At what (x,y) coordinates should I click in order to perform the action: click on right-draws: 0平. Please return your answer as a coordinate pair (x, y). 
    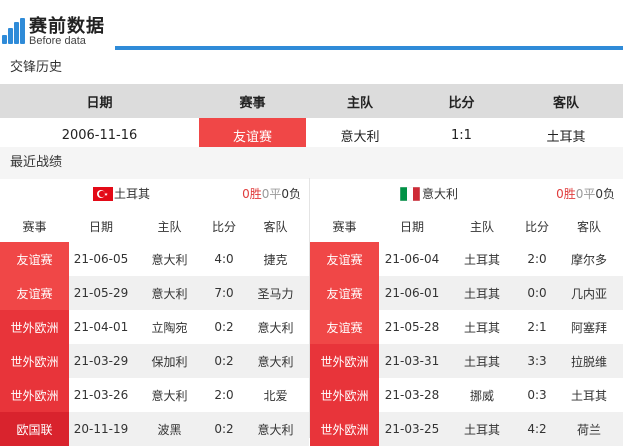
    Looking at the image, I should click on (585, 194).